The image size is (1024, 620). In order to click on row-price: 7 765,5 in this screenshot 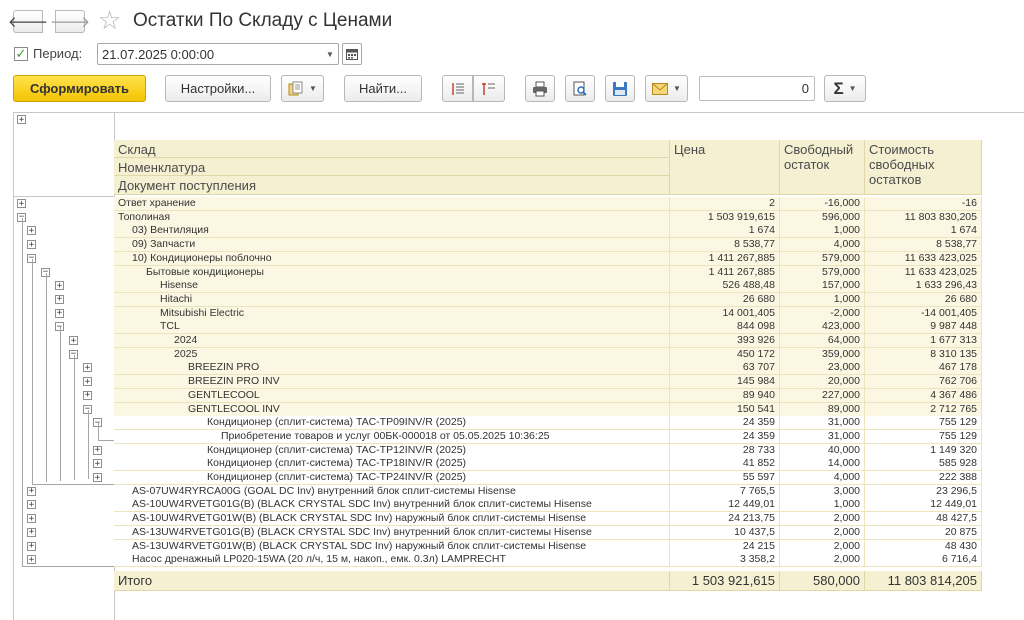, I will do `click(725, 491)`.